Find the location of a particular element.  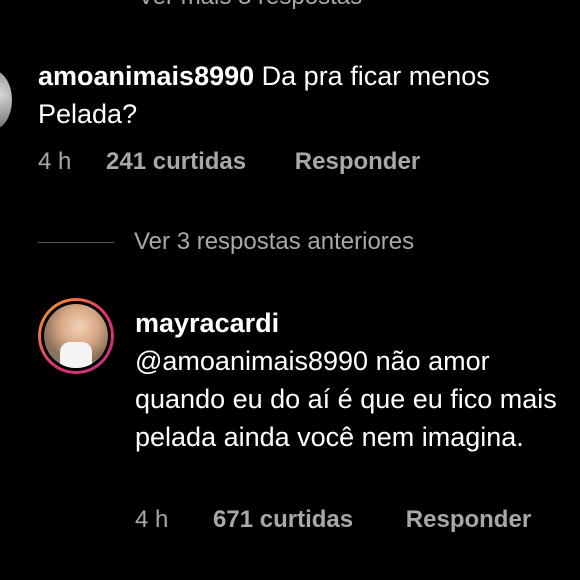

comment-meta: 4 h 671 curtidas Responder is located at coordinates (333, 520).